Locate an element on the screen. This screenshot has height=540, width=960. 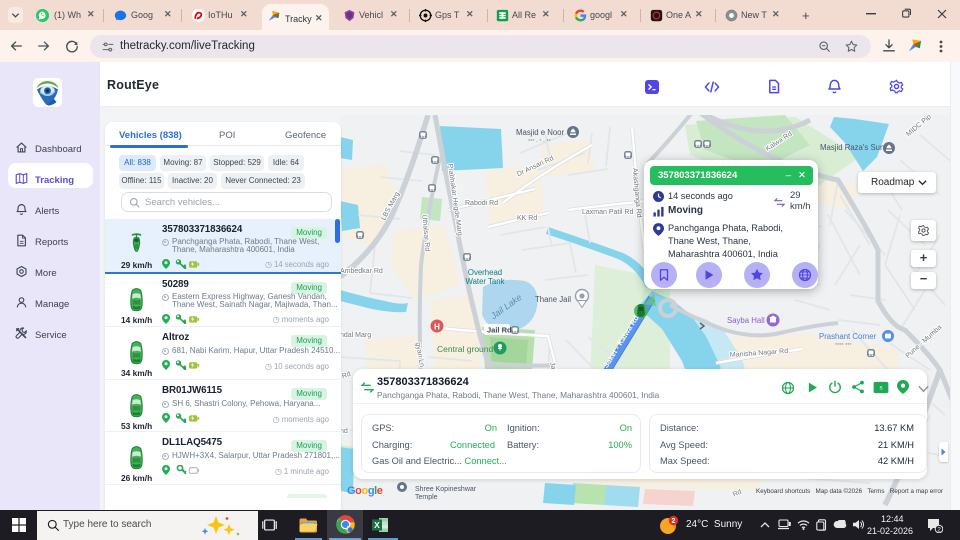
svg-text: Masjid Raza's Sunni is located at coordinates (855, 147).